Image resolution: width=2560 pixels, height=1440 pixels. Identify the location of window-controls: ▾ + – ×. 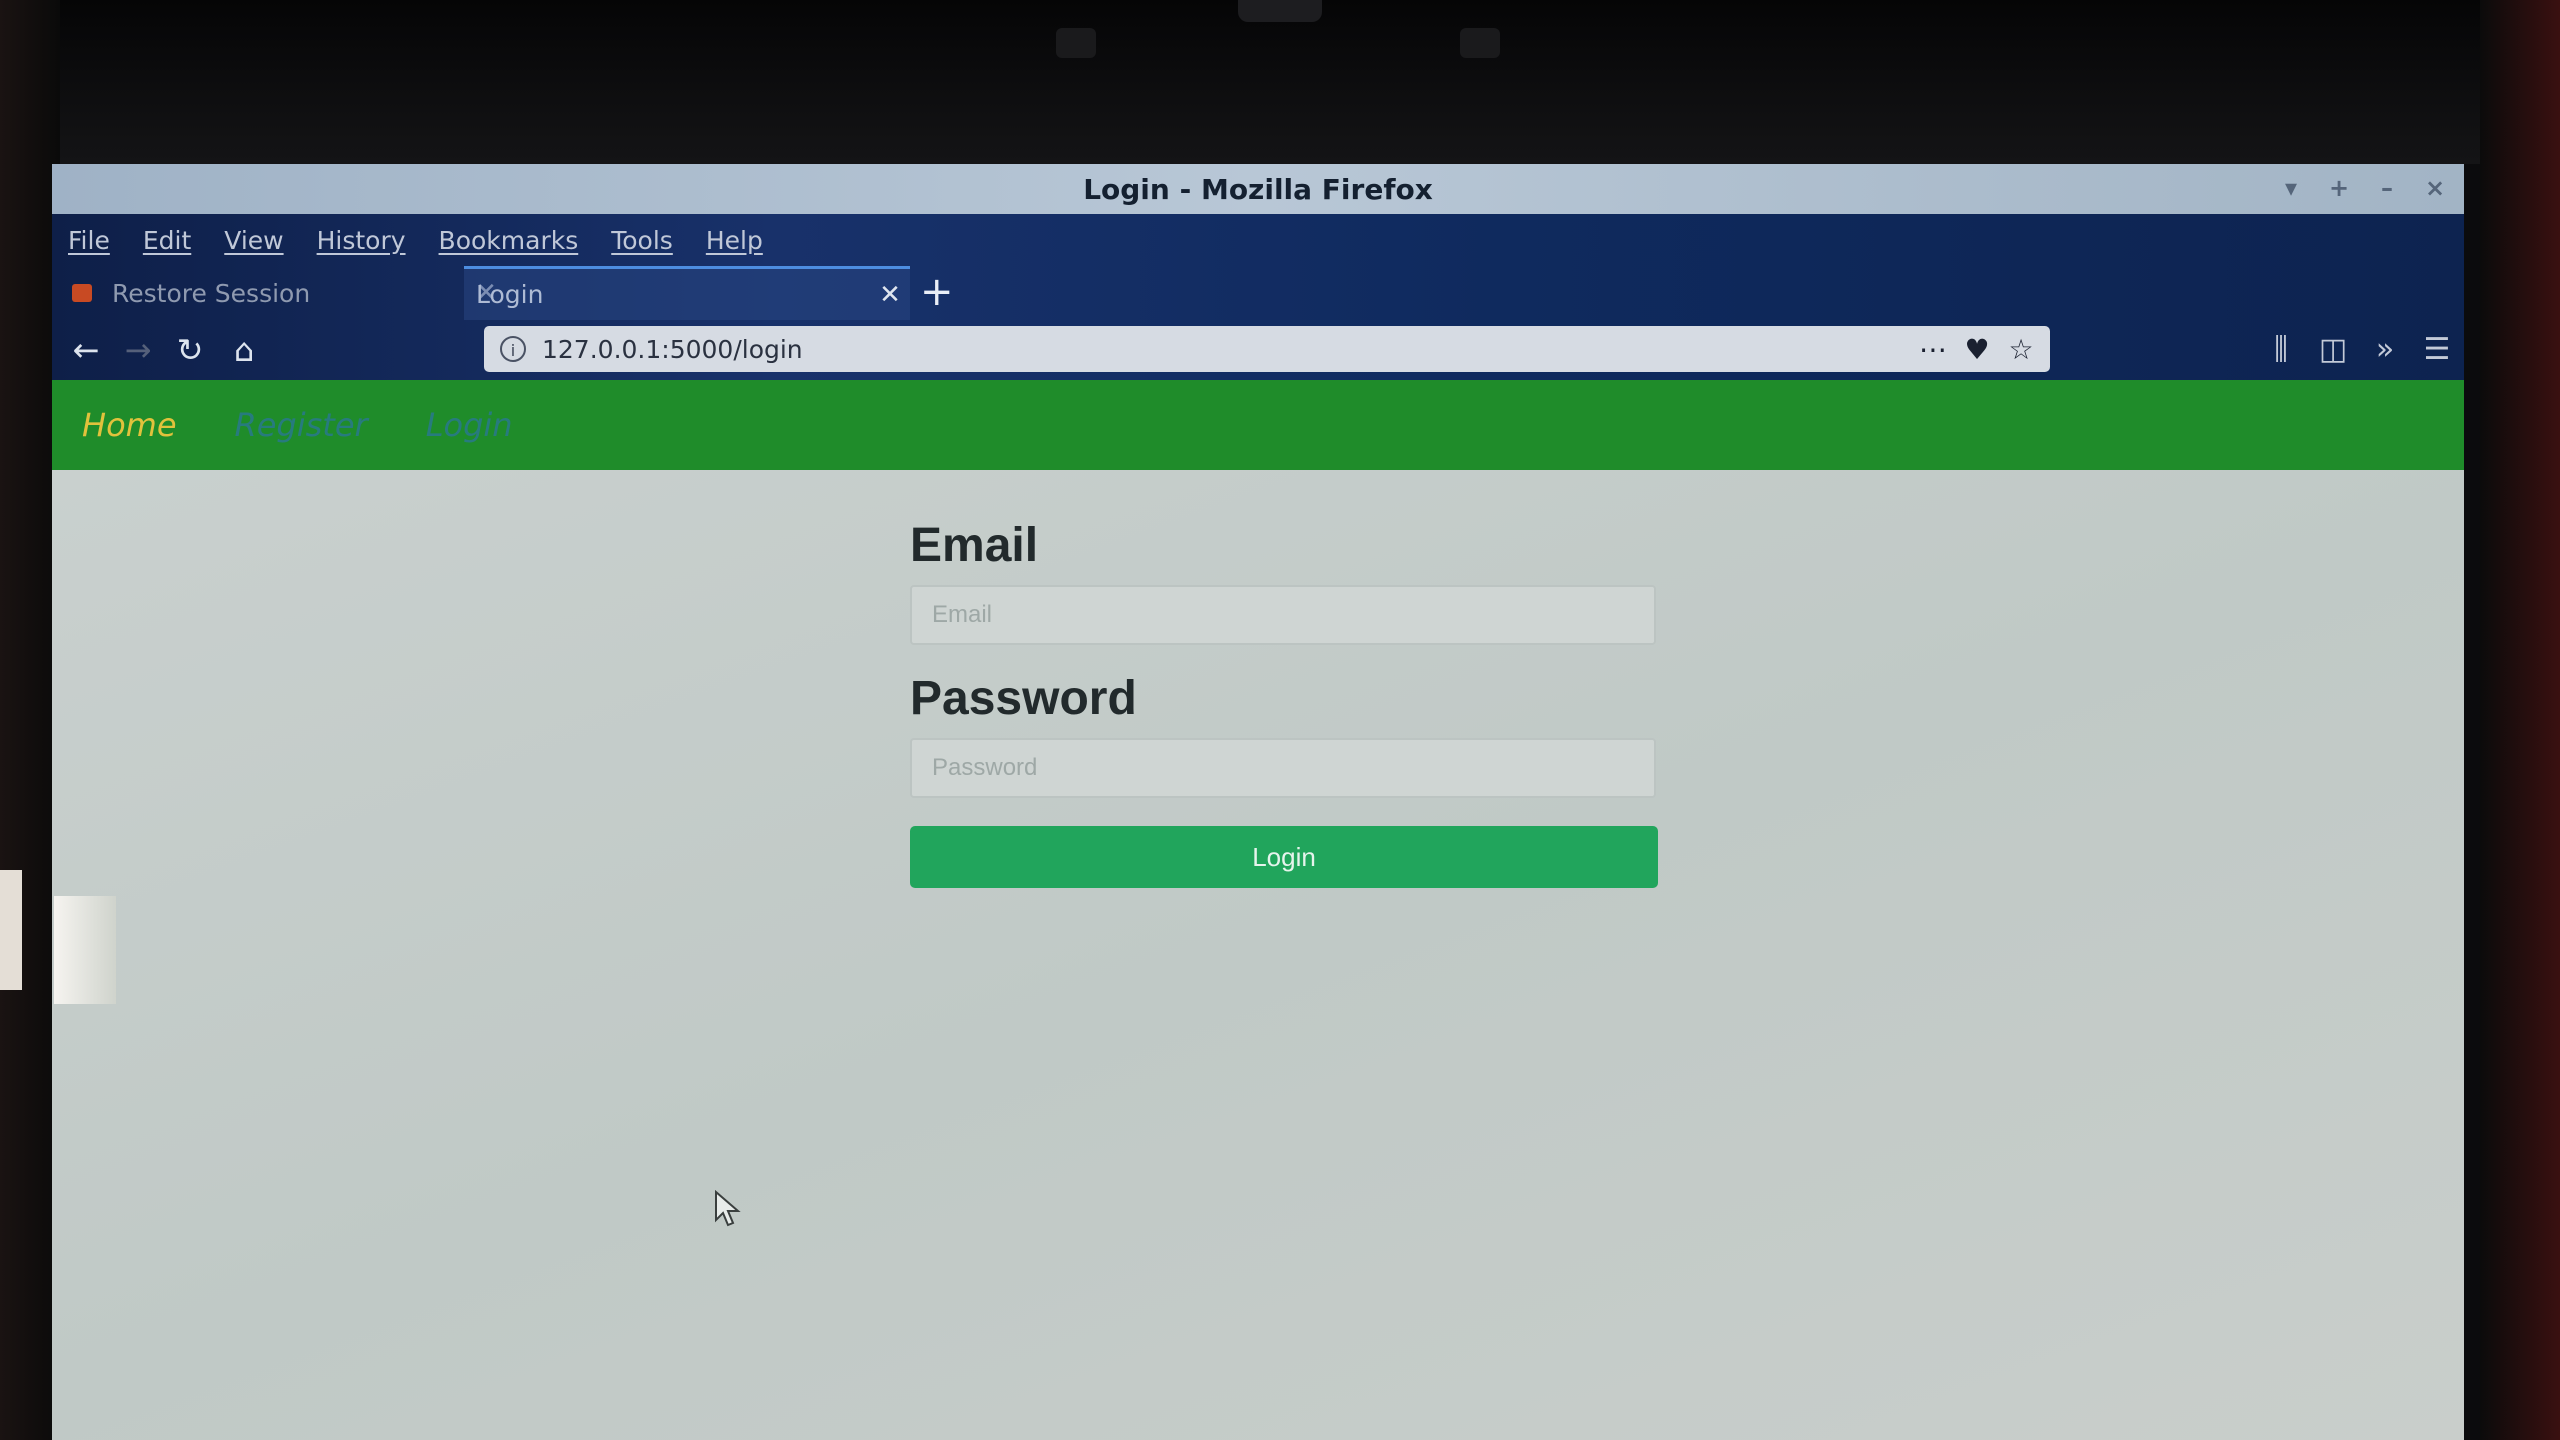
(2363, 188).